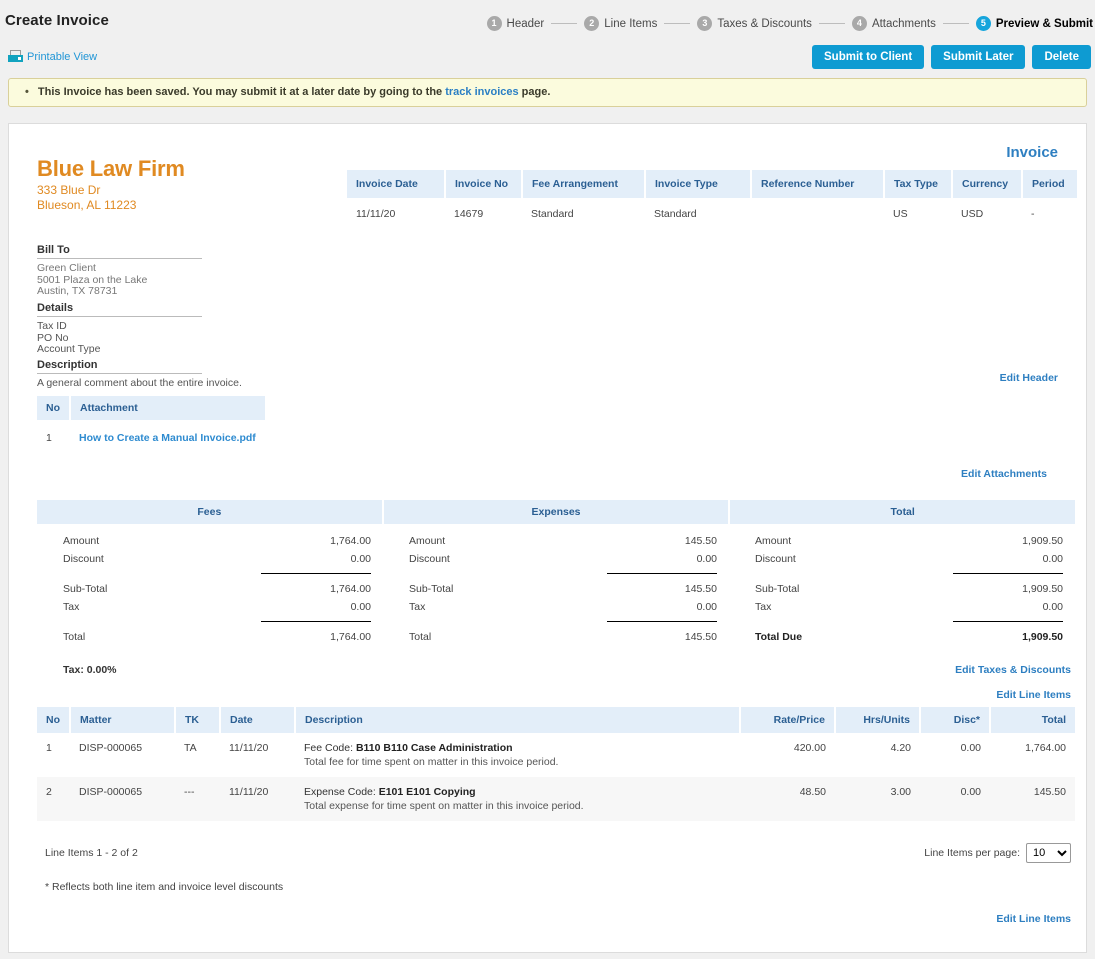 The width and height of the screenshot is (1095, 959). I want to click on edit-attachments-link: Edit Attachments, so click(1004, 474).